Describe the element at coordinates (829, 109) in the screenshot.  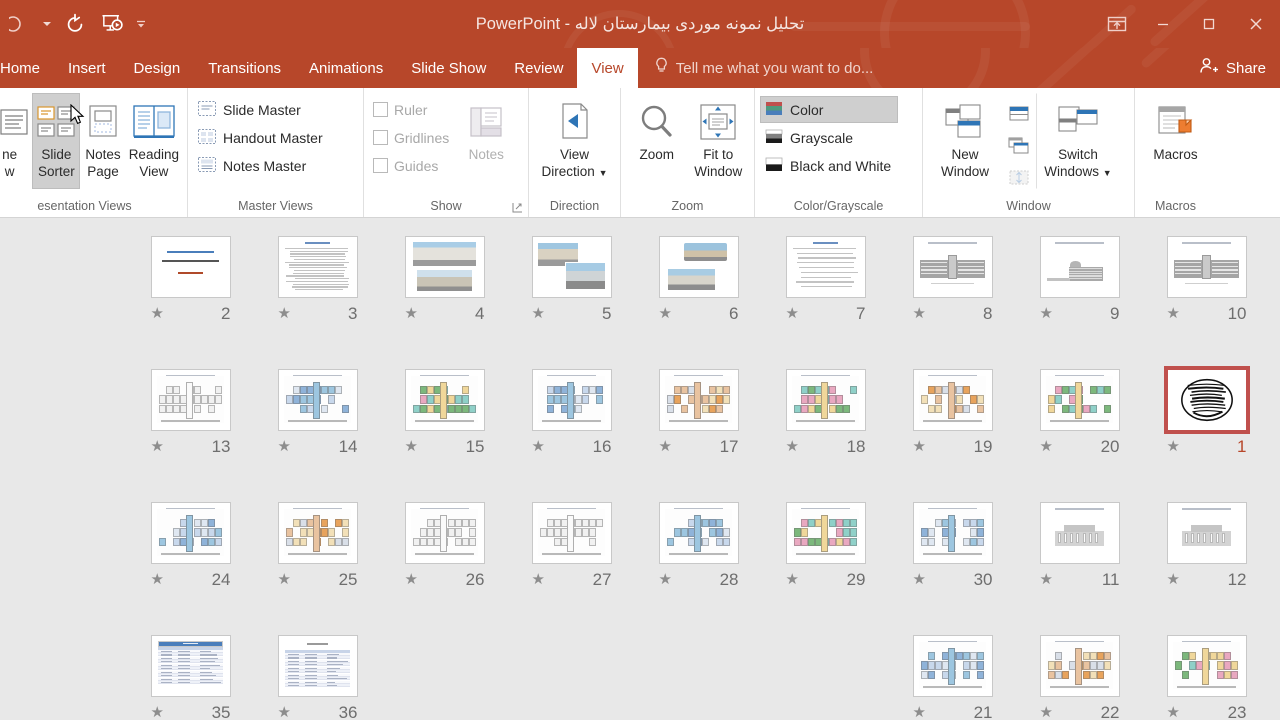
I see `color-button: Color` at that location.